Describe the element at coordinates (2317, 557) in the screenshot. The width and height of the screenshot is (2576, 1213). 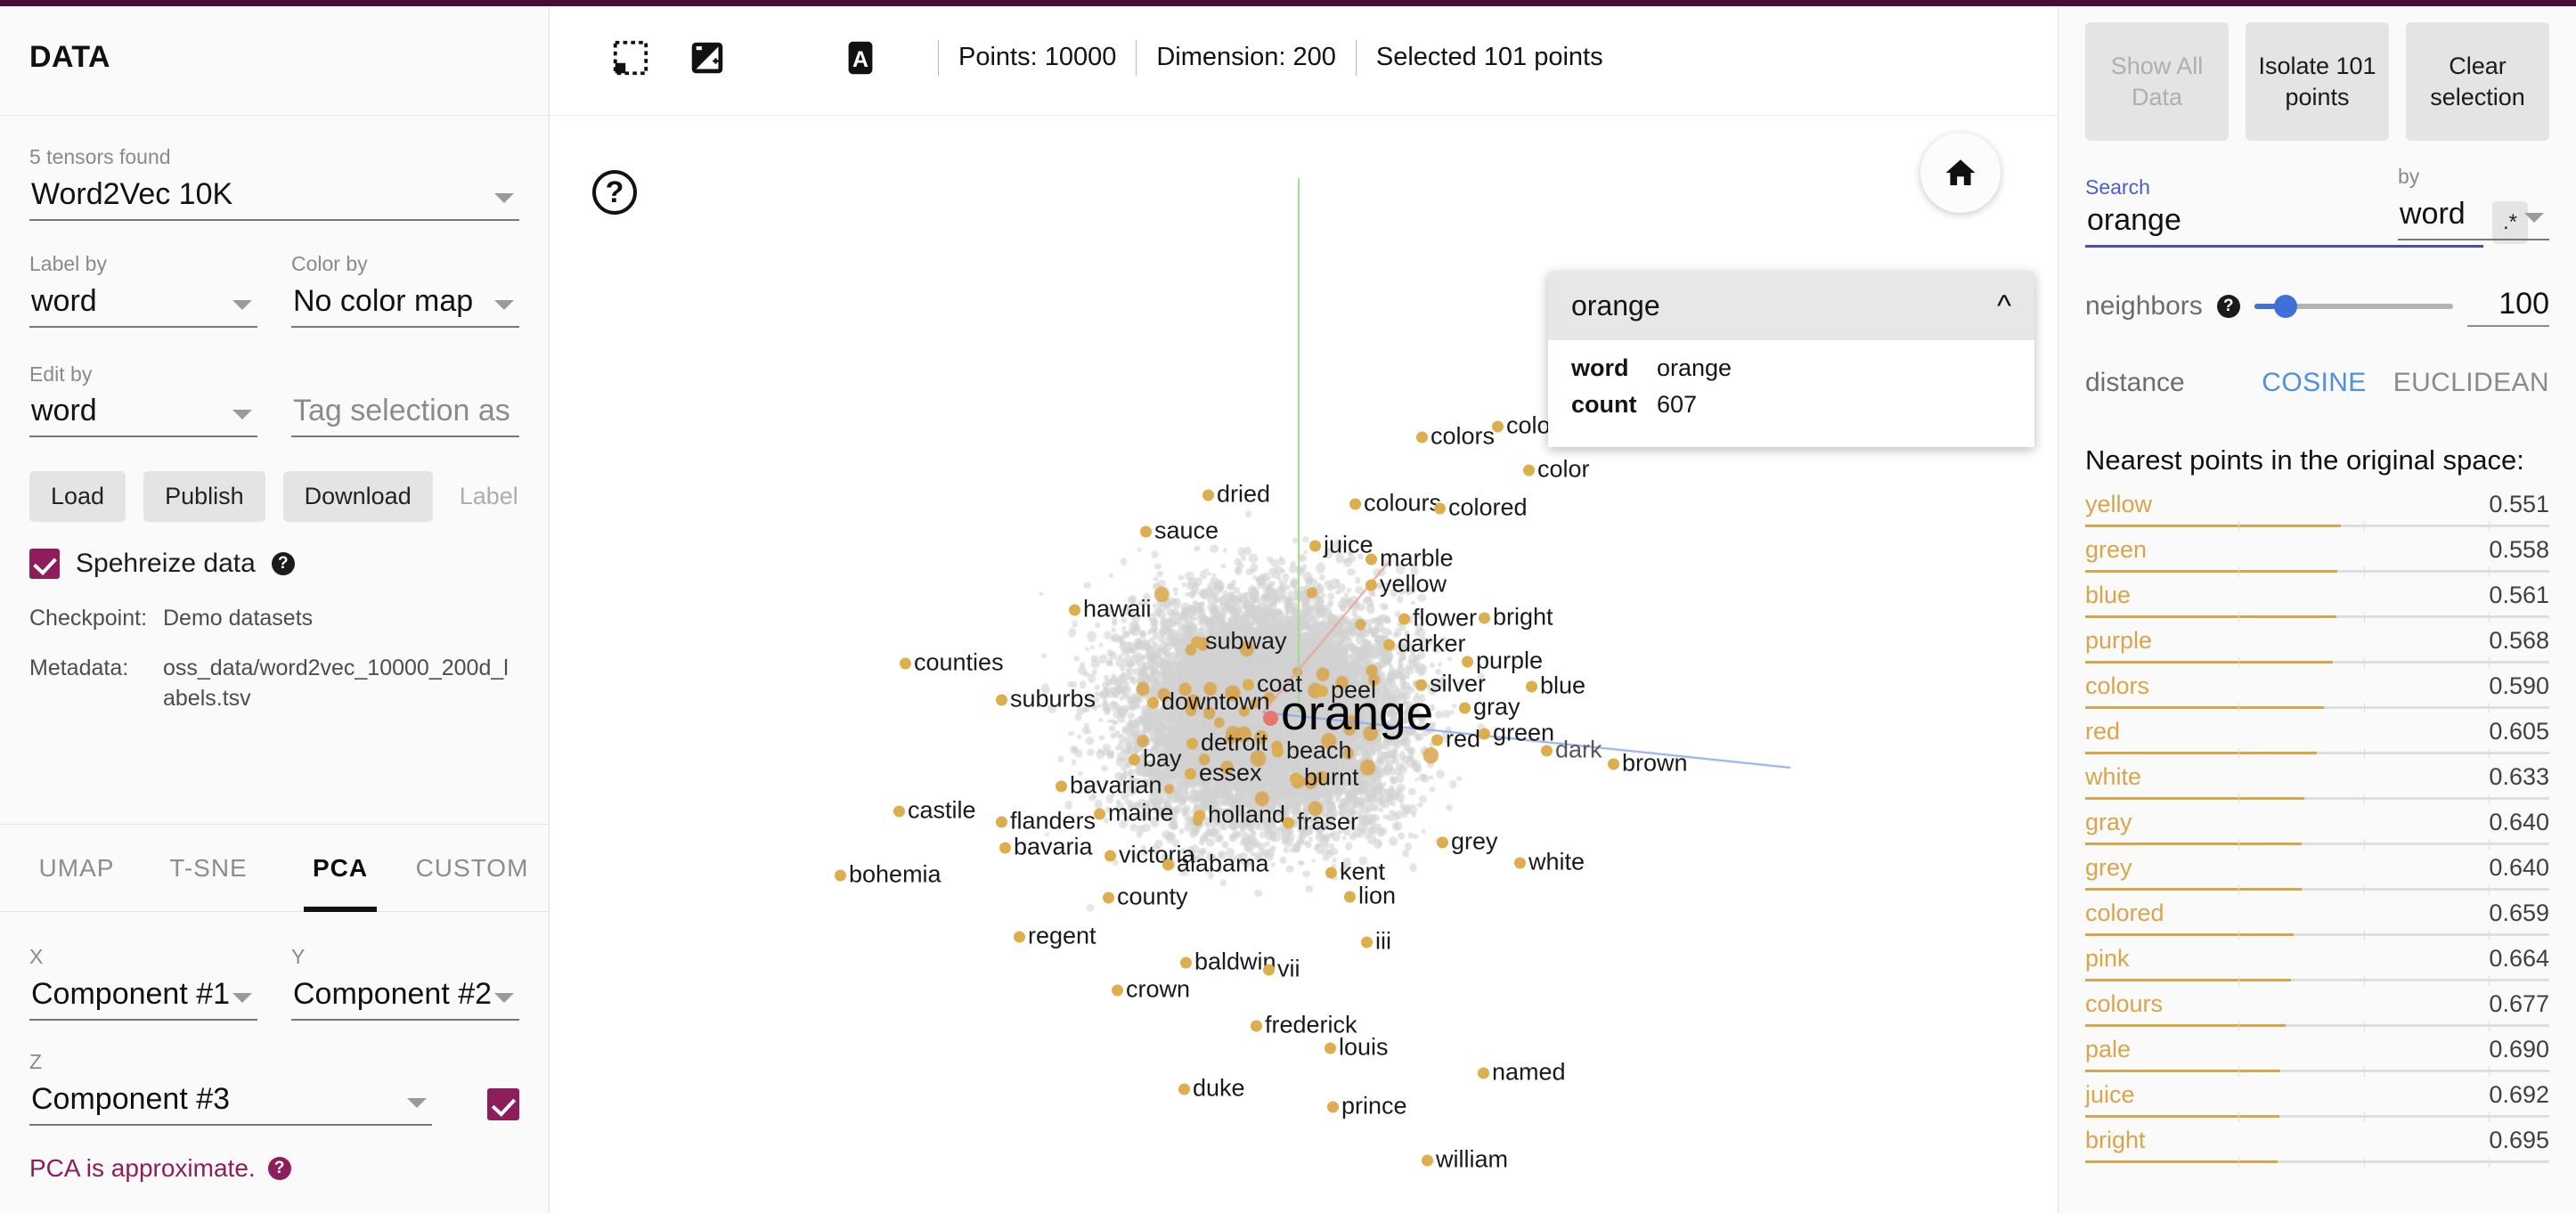
I see `list-item: green 0.558` at that location.